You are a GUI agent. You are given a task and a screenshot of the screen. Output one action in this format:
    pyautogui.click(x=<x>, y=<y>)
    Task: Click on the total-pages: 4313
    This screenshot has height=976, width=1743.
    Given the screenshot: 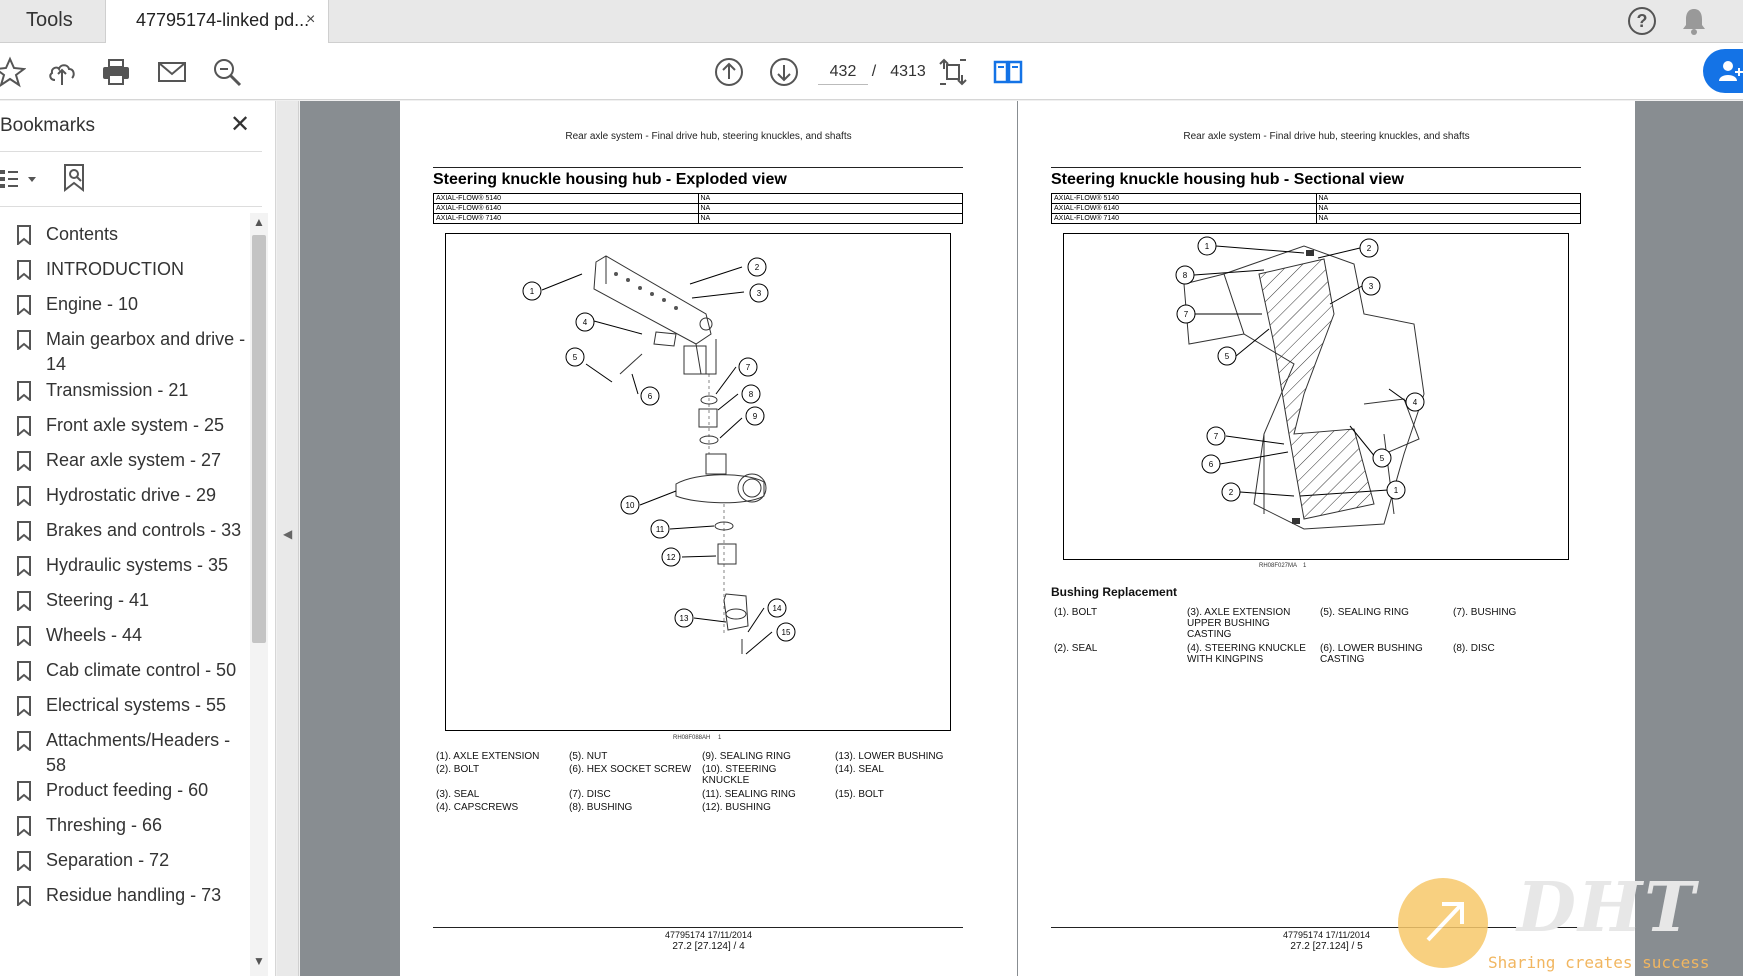 What is the action you would take?
    pyautogui.click(x=908, y=71)
    